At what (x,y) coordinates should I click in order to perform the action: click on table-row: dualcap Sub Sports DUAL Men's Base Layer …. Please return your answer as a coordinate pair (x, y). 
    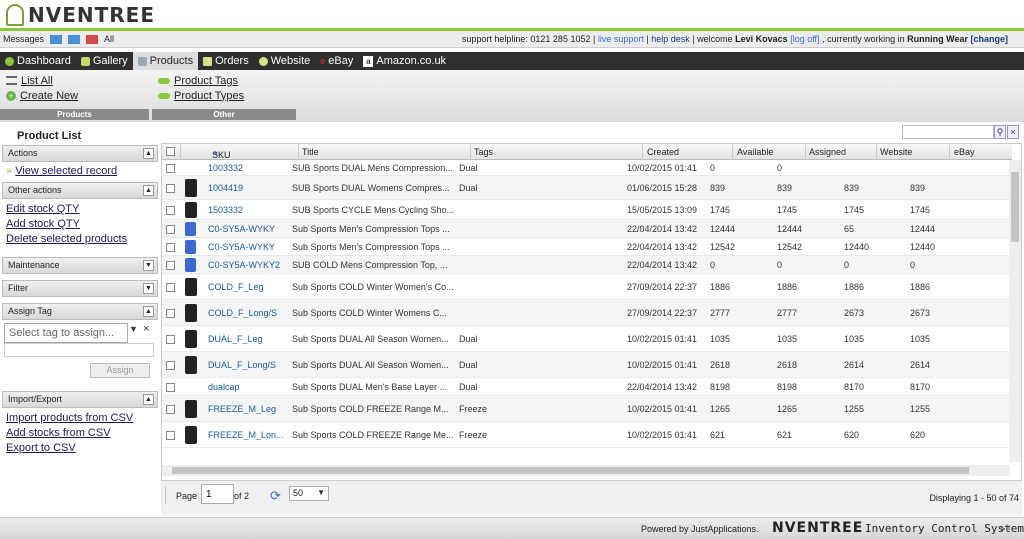
    Looking at the image, I should click on (587, 387).